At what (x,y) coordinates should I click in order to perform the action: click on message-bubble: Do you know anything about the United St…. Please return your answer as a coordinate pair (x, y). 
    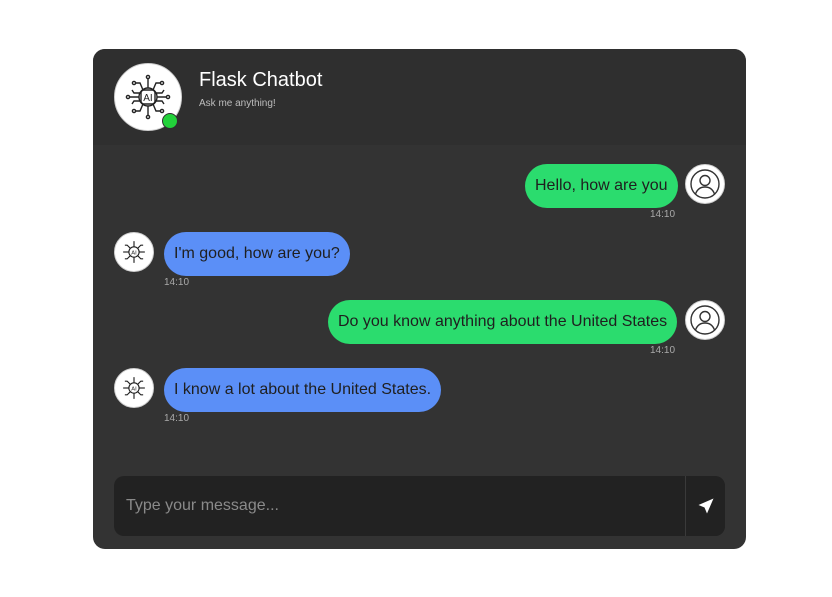
    Looking at the image, I should click on (503, 322).